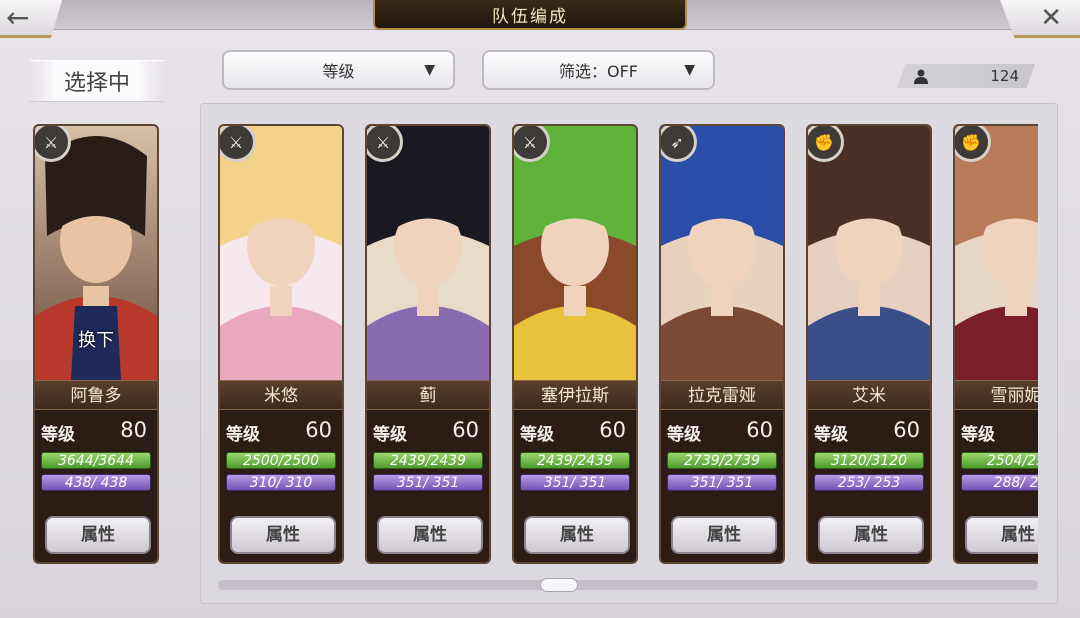 The width and height of the screenshot is (1080, 618). I want to click on hp-bar: 3644/3644, so click(96, 460).